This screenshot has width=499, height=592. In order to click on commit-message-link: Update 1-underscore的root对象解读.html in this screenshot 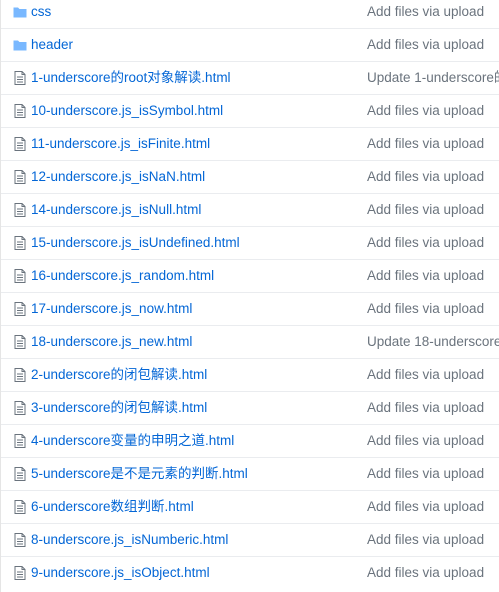, I will do `click(433, 78)`.